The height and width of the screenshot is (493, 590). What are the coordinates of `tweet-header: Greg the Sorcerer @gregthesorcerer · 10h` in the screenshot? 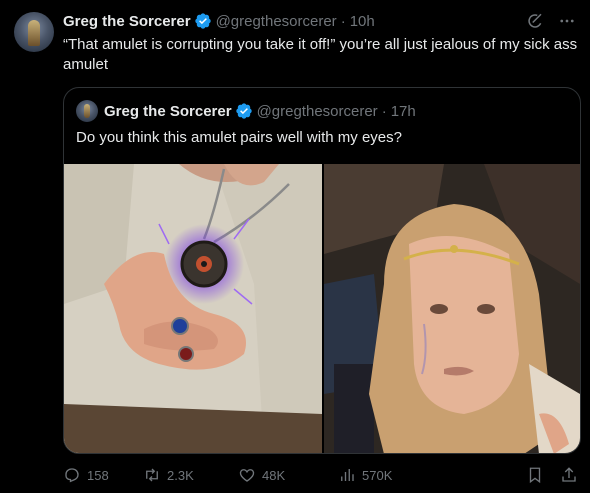 It's located at (219, 21).